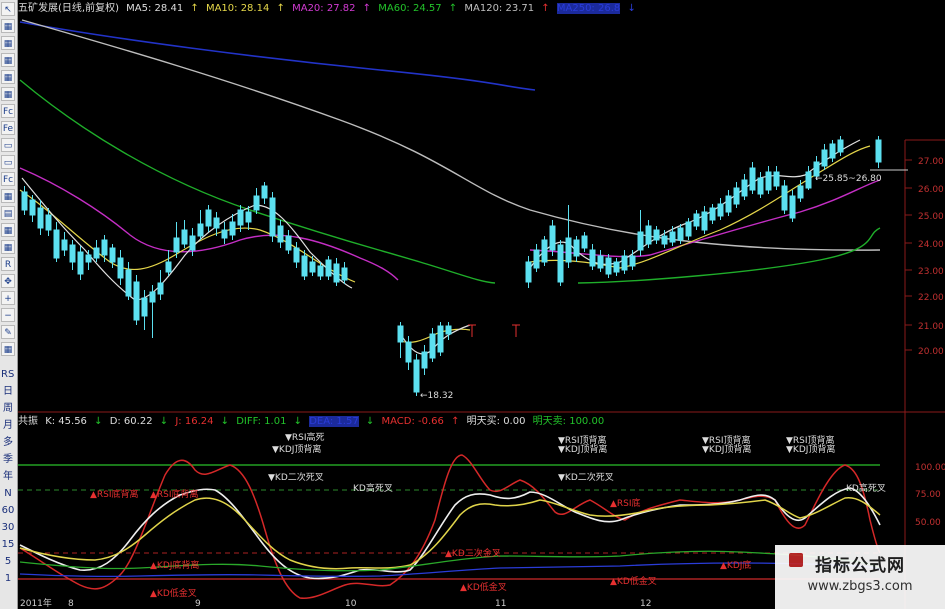  Describe the element at coordinates (931, 162) in the screenshot. I see `price-tick: 27.00` at that location.